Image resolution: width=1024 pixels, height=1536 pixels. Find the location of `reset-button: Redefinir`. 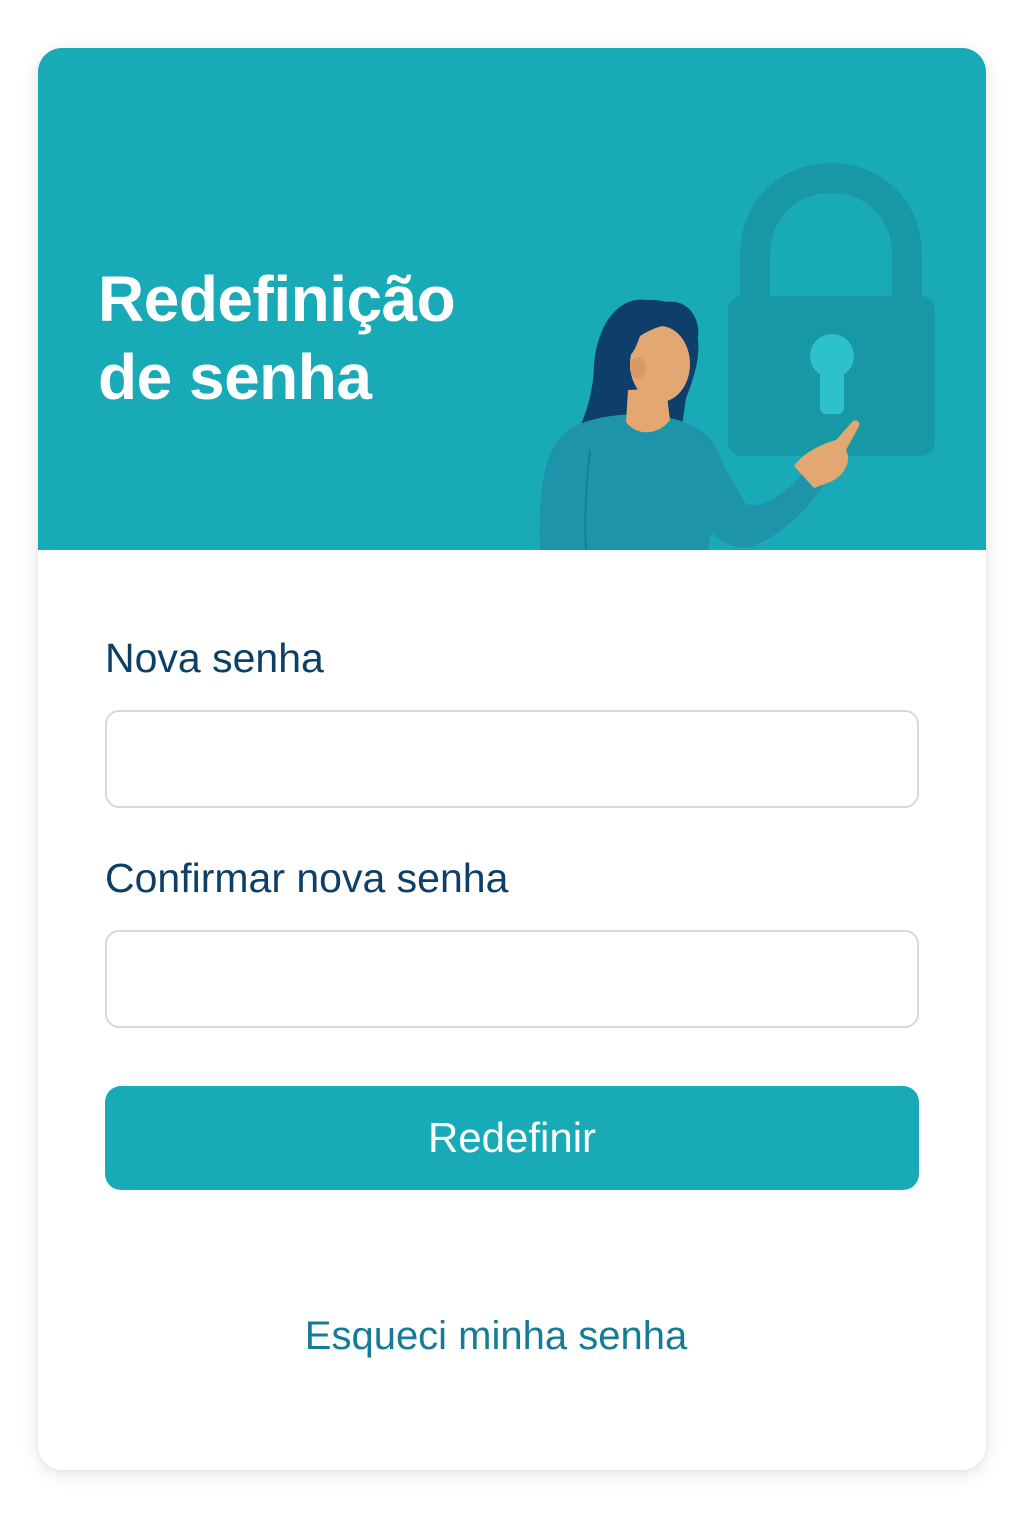

reset-button: Redefinir is located at coordinates (512, 1138).